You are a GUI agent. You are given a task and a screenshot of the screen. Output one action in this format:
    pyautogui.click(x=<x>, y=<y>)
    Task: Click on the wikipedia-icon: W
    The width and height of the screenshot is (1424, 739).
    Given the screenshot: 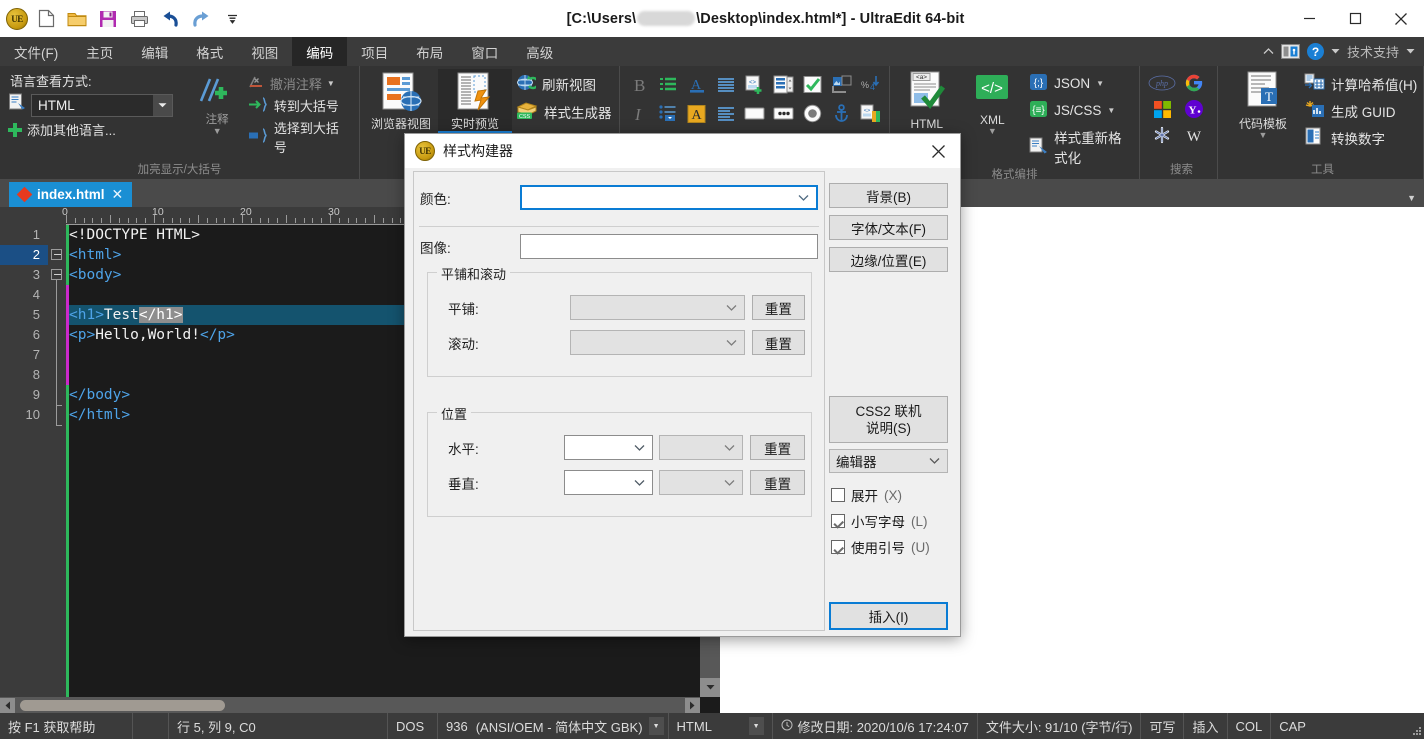 What is the action you would take?
    pyautogui.click(x=1194, y=135)
    